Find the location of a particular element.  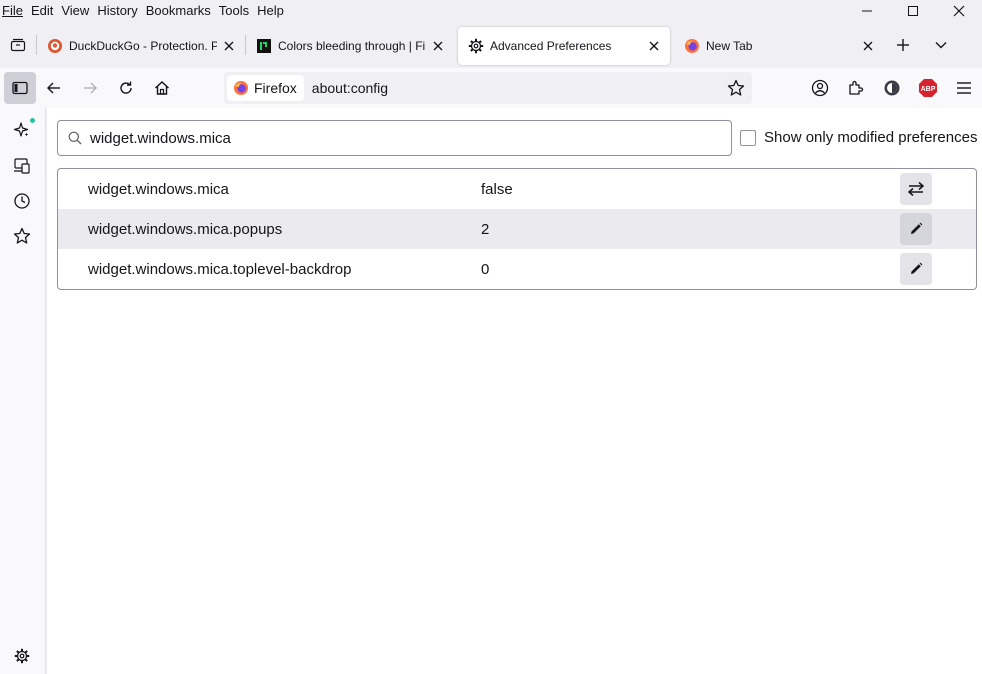

identity-label: Firefox is located at coordinates (275, 88).